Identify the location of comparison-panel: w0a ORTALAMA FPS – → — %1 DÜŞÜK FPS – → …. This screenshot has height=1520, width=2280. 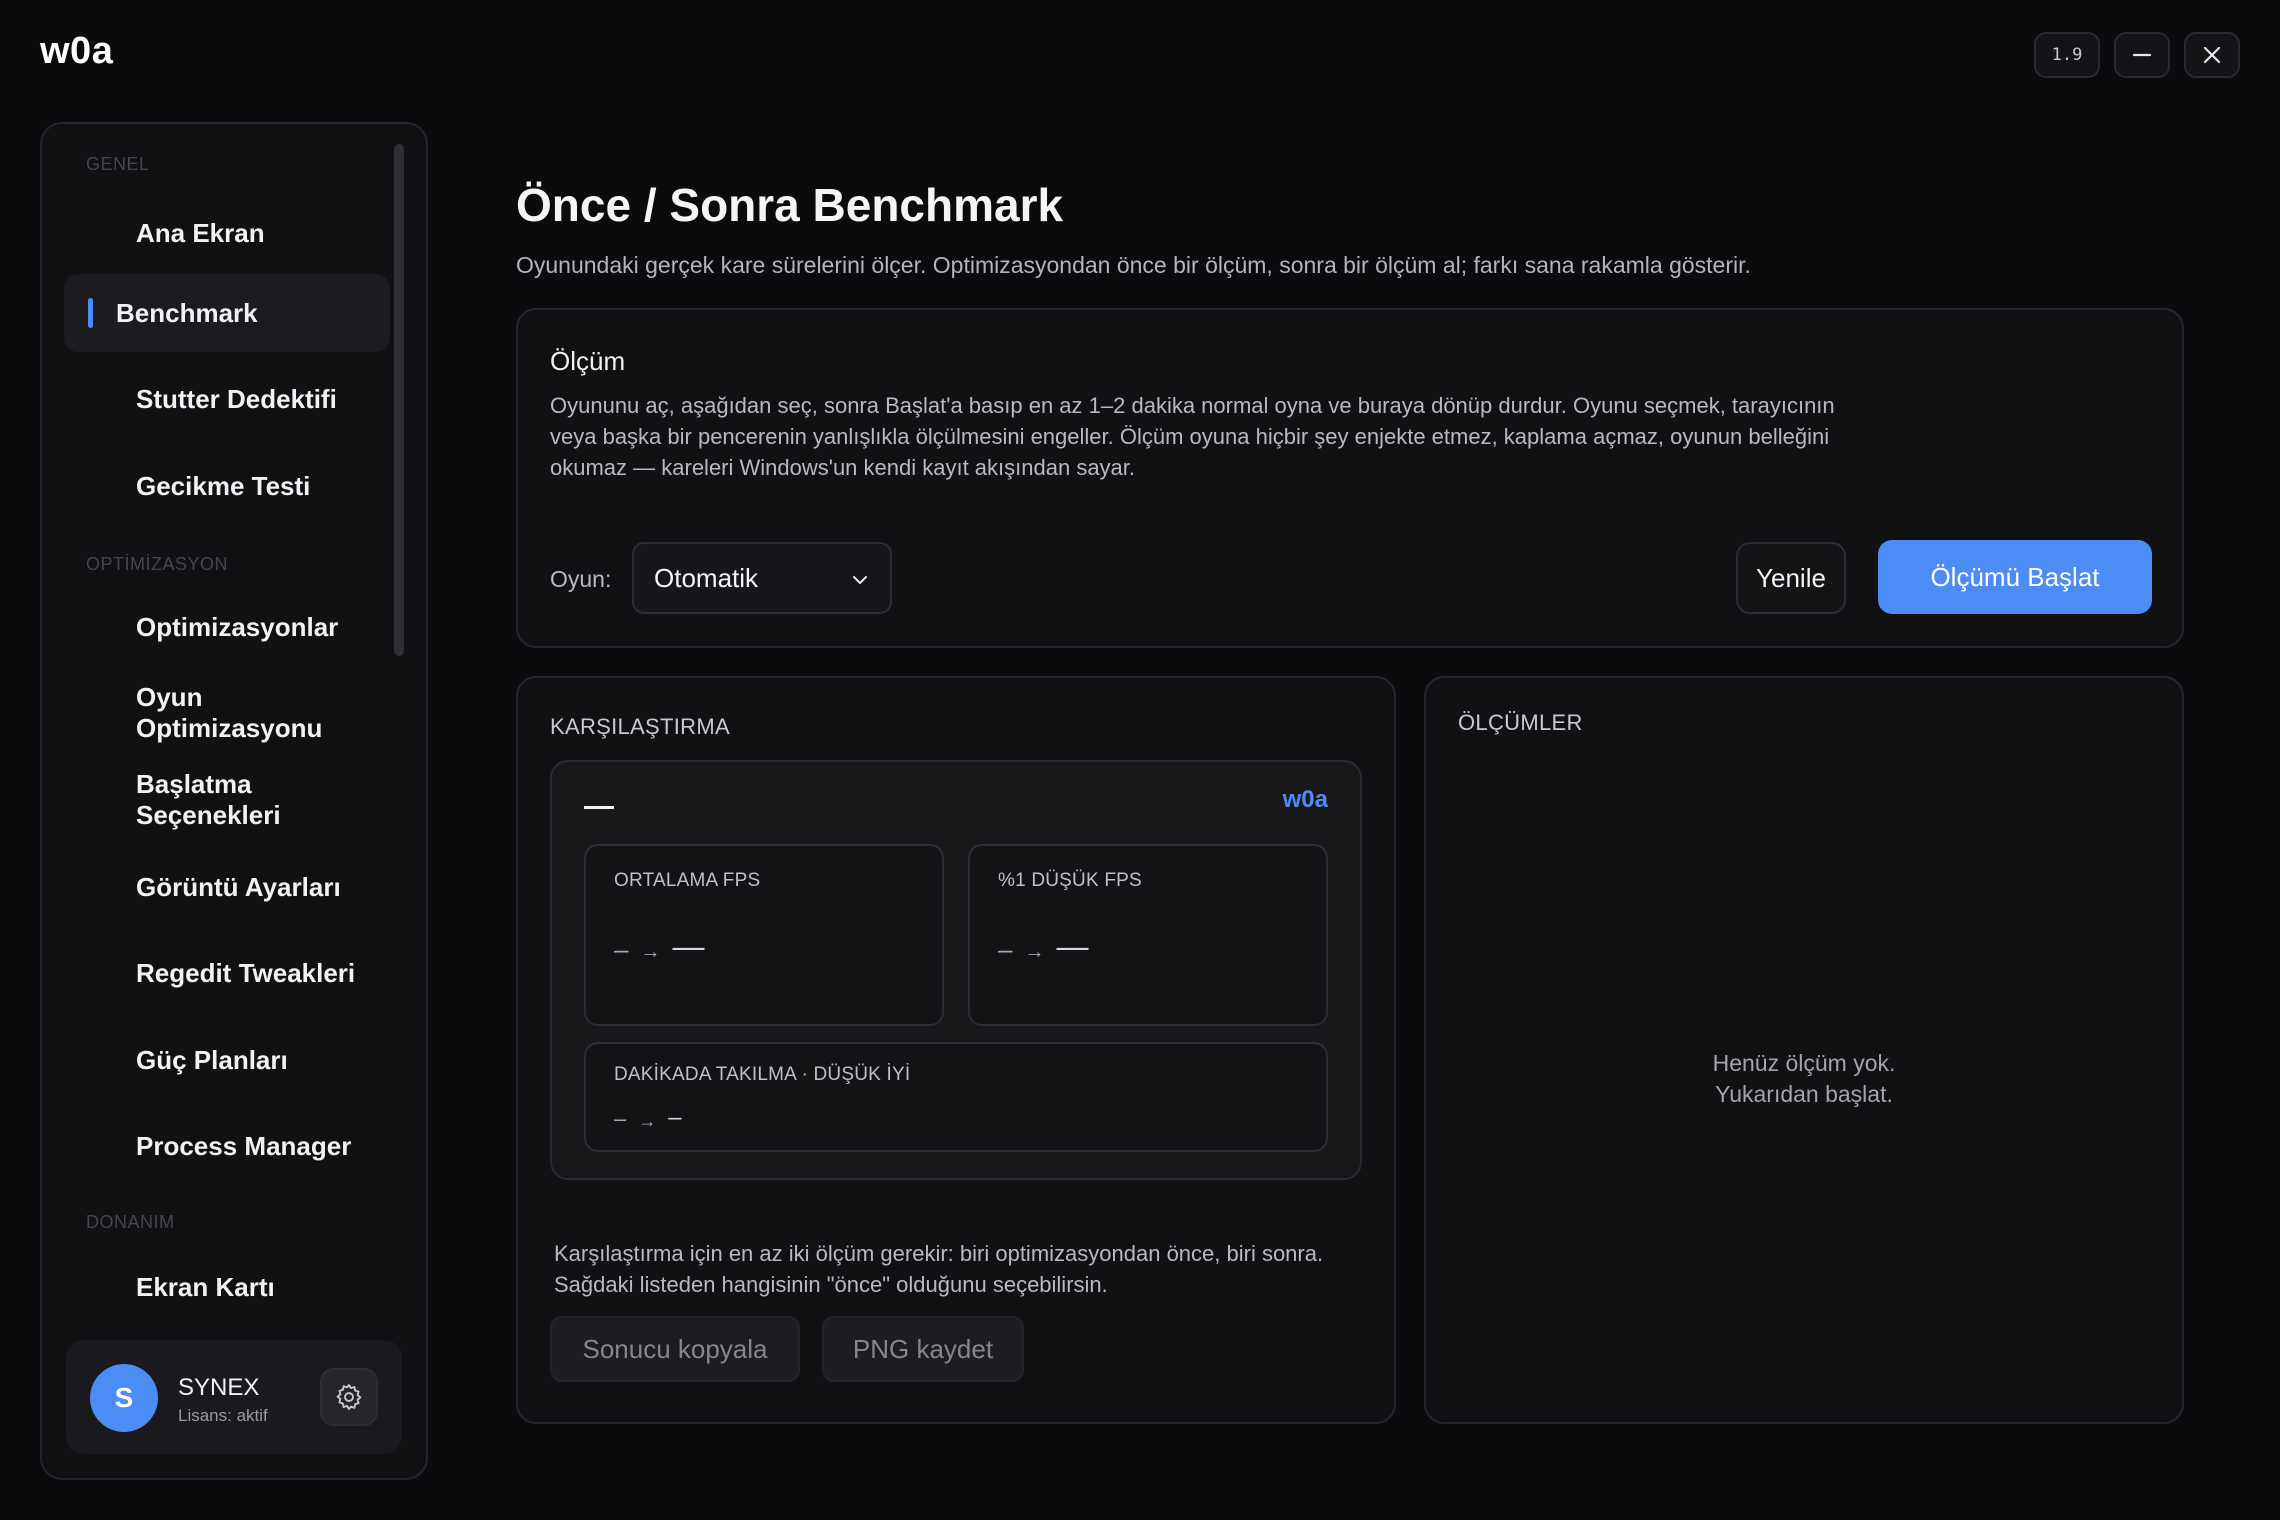
(956, 970).